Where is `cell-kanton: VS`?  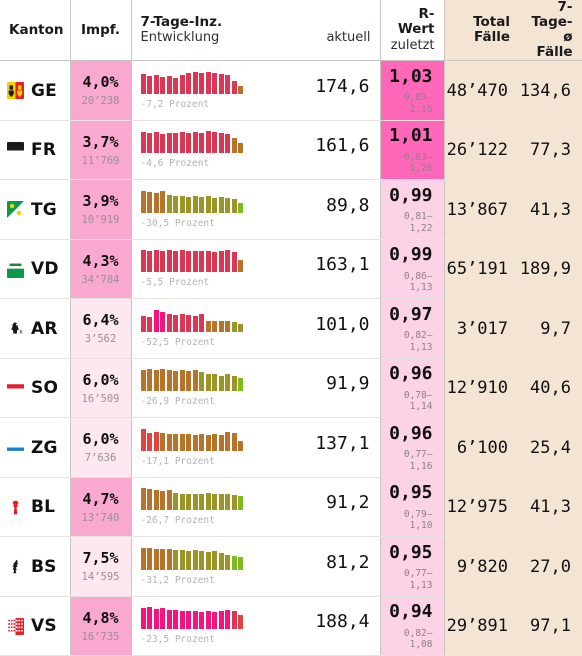
cell-kanton: VS is located at coordinates (35, 626).